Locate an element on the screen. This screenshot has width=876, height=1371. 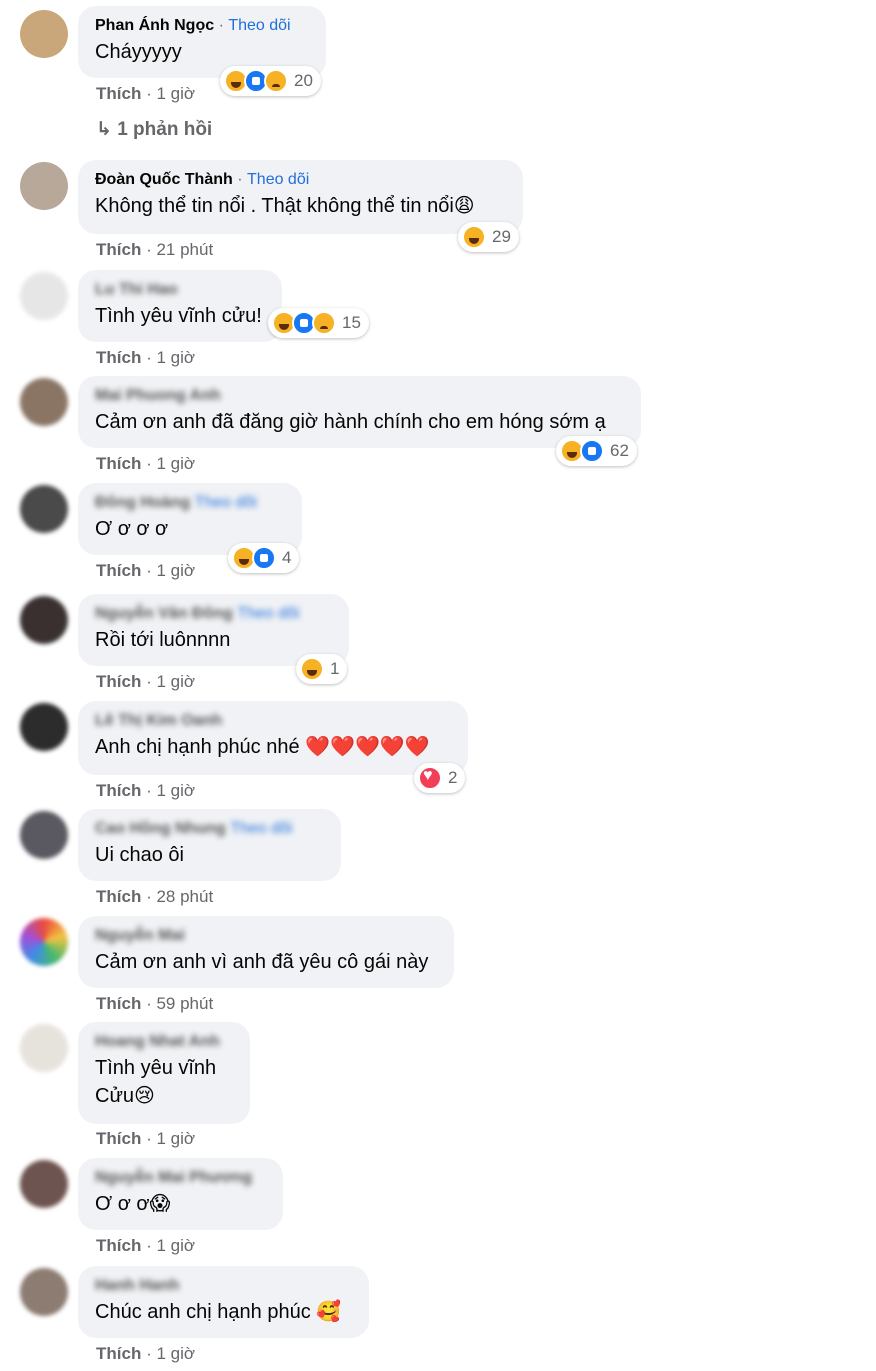
timestamp: 59 phút is located at coordinates (184, 1003).